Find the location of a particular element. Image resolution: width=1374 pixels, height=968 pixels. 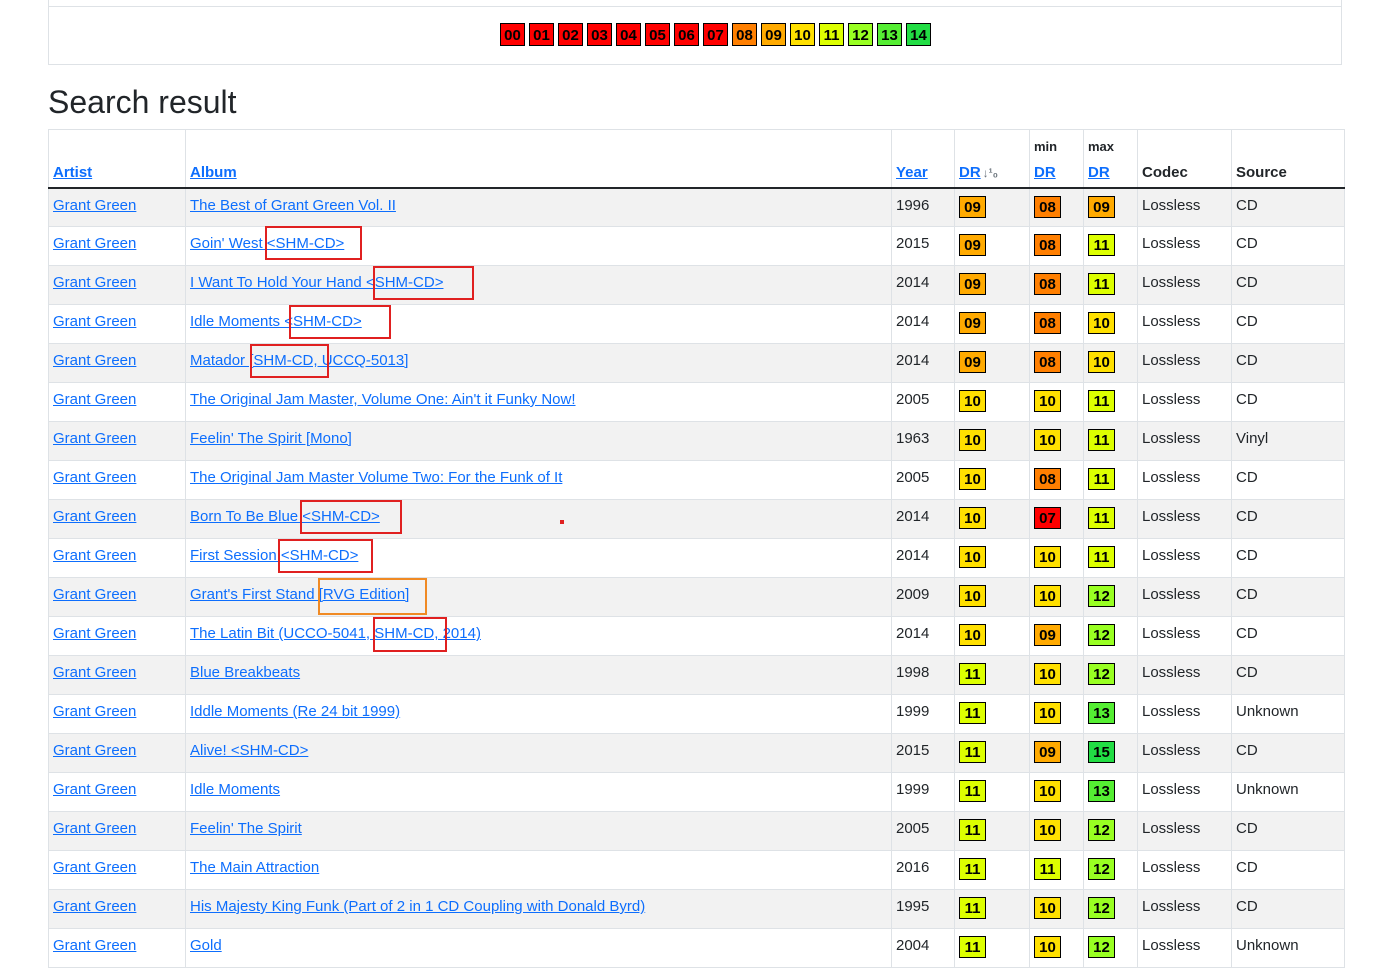

dr-legend-badge: 04 is located at coordinates (628, 34).